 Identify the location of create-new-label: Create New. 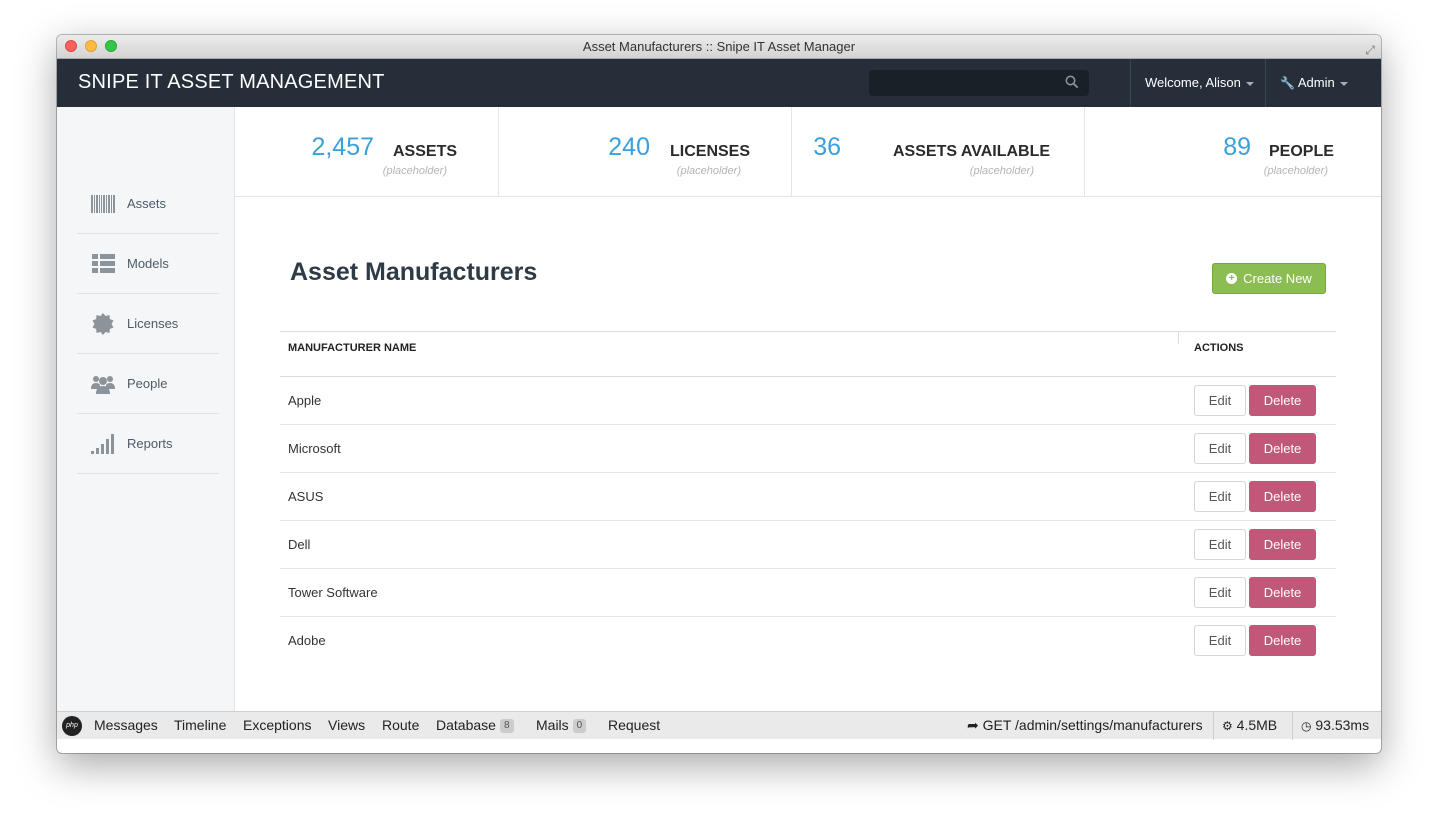
(1277, 278).